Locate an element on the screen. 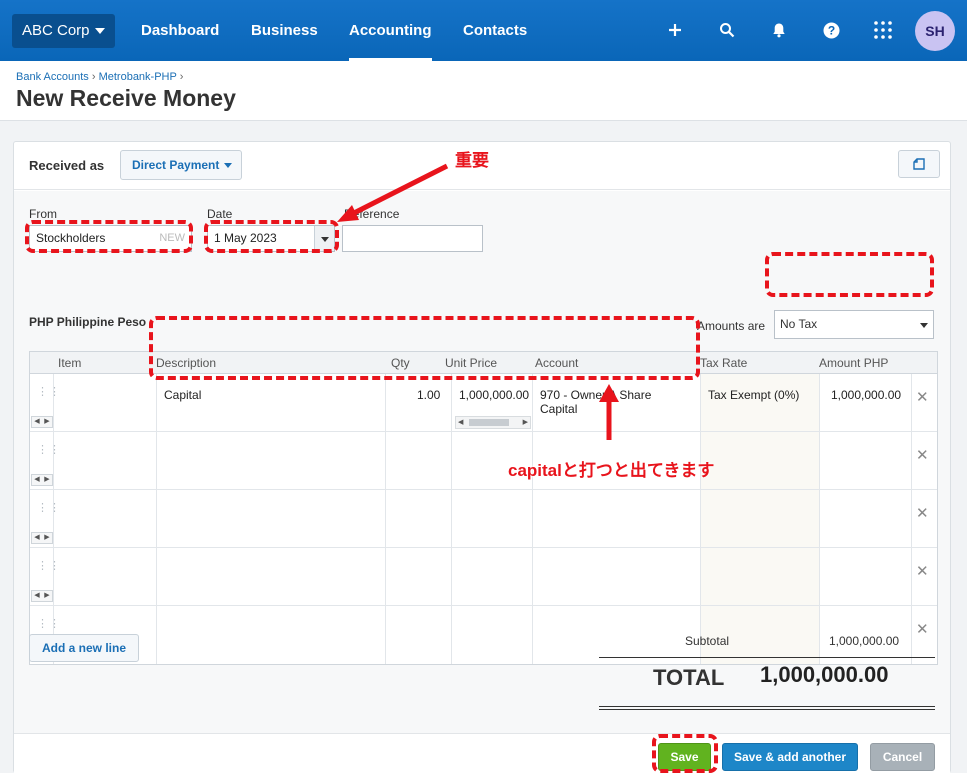  annotation-important: 重要 is located at coordinates (472, 160).